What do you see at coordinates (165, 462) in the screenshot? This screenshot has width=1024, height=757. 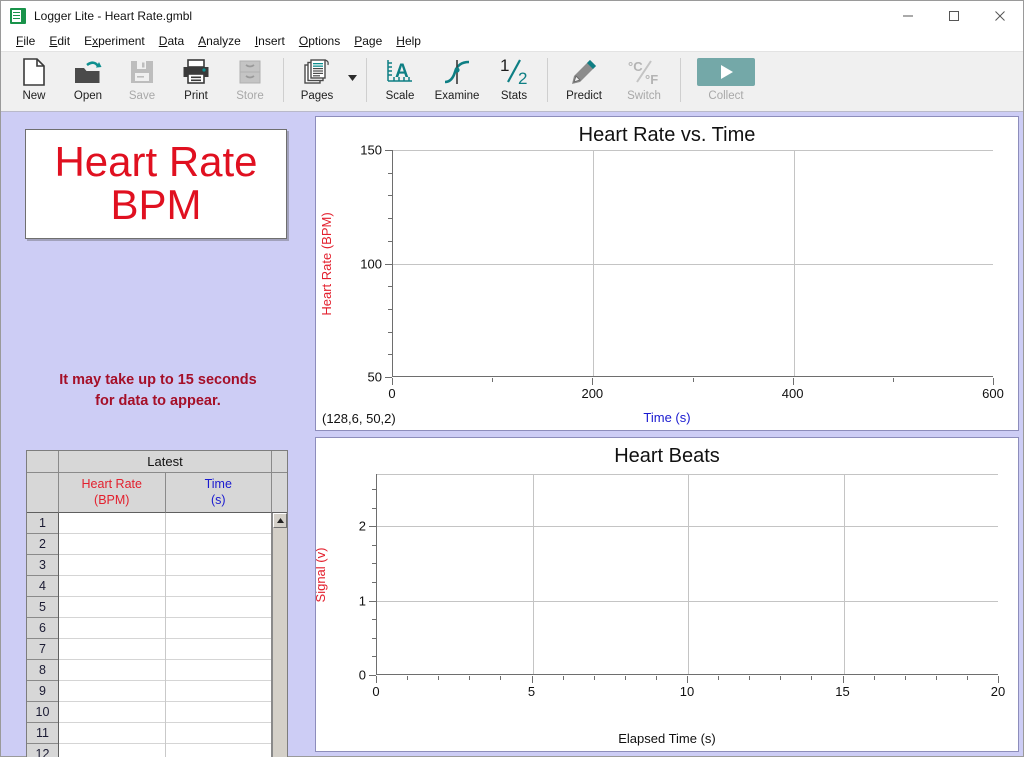 I see `table-group-header-latest: Latest` at bounding box center [165, 462].